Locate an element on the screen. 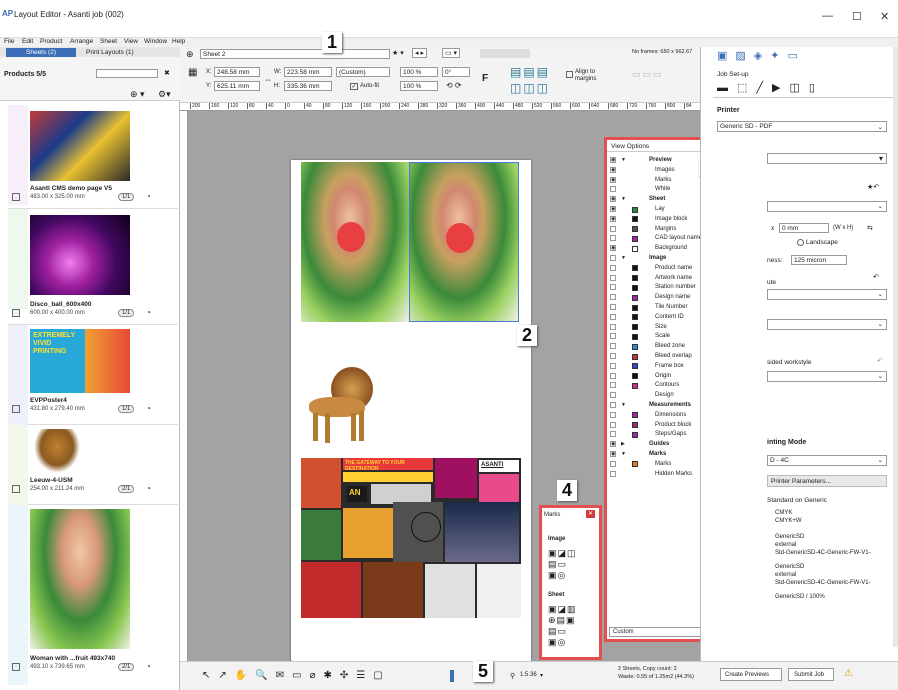 This screenshot has width=898, height=690. front-back-toggle: F is located at coordinates (485, 78).